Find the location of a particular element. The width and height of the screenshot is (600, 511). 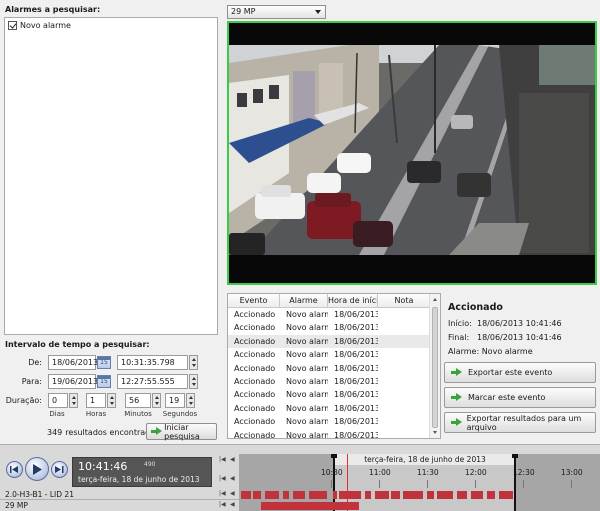

events-scrollbar is located at coordinates (434, 366).